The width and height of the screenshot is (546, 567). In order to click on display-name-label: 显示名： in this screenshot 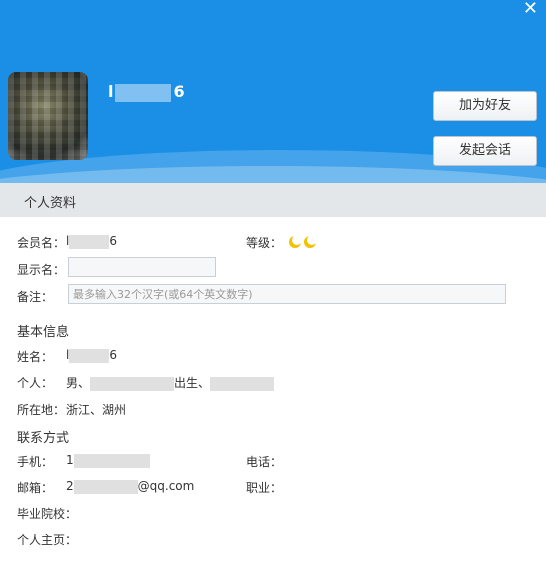, I will do `click(41, 270)`.